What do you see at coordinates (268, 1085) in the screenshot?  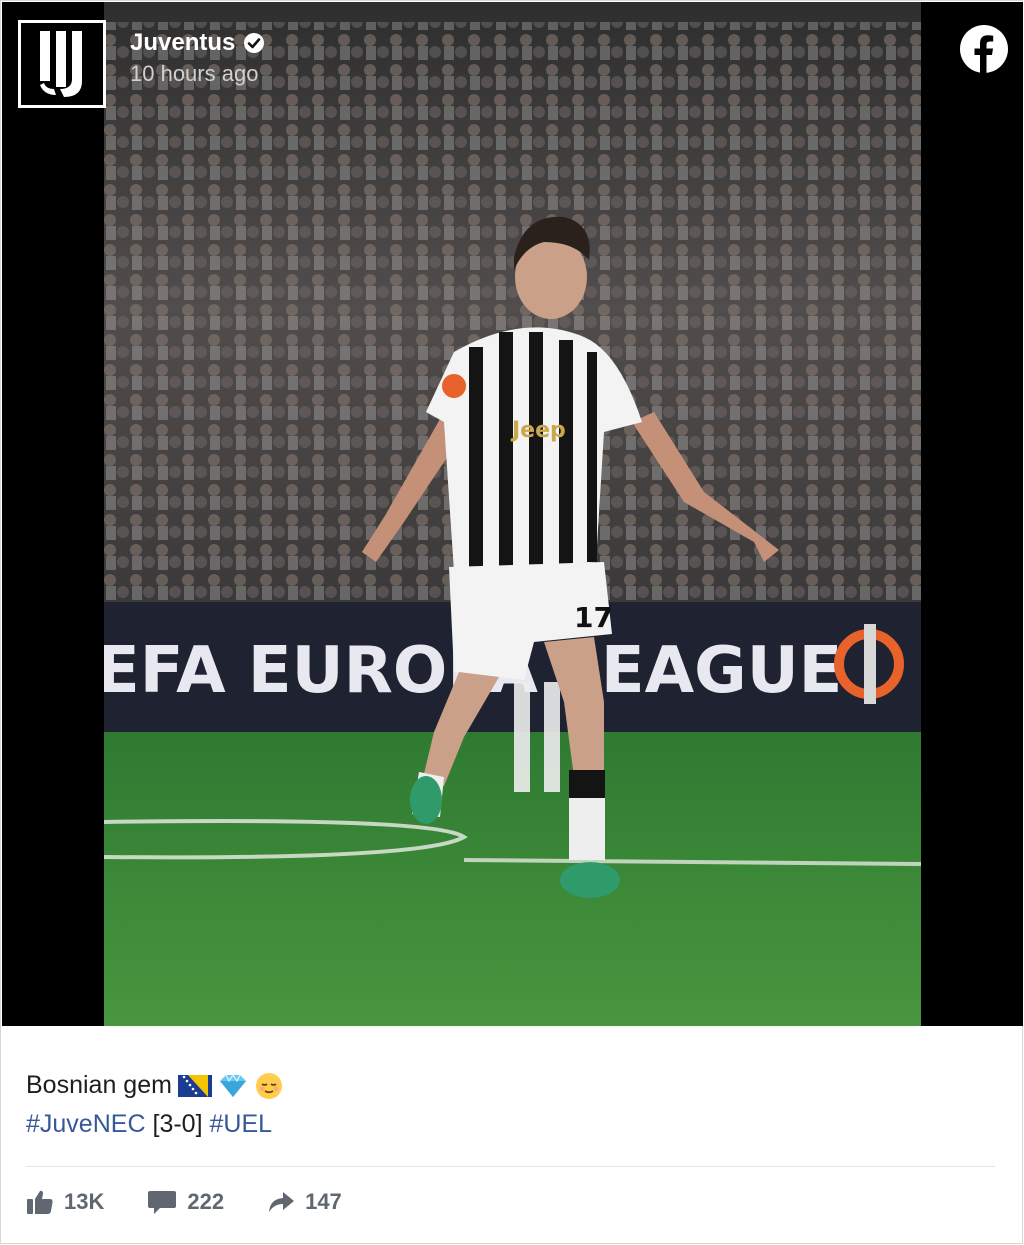 I see `relieved-face-icon` at bounding box center [268, 1085].